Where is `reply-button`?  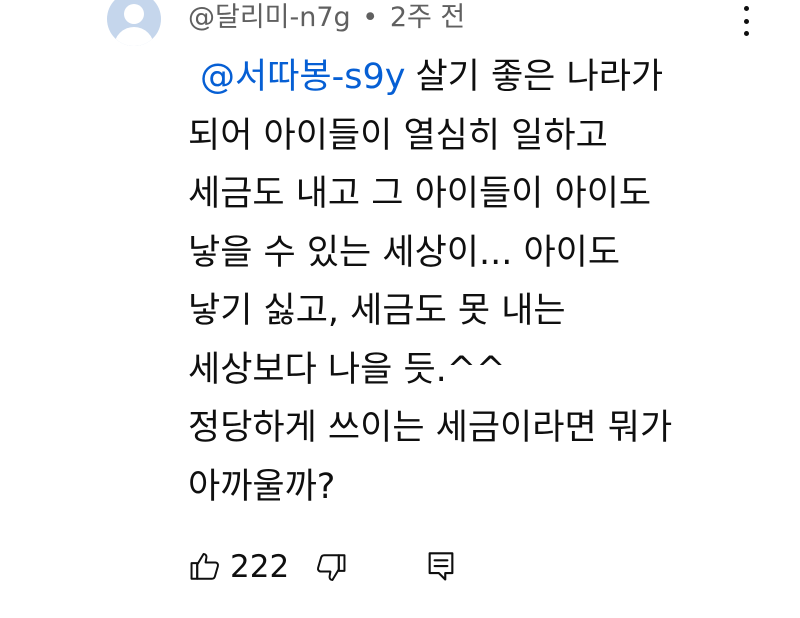
reply-button is located at coordinates (441, 566).